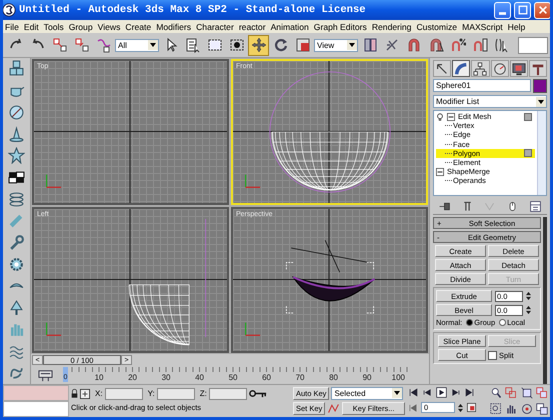 This screenshot has height=420, width=553. Describe the element at coordinates (16, 264) in the screenshot. I see `gear-icon` at that location.